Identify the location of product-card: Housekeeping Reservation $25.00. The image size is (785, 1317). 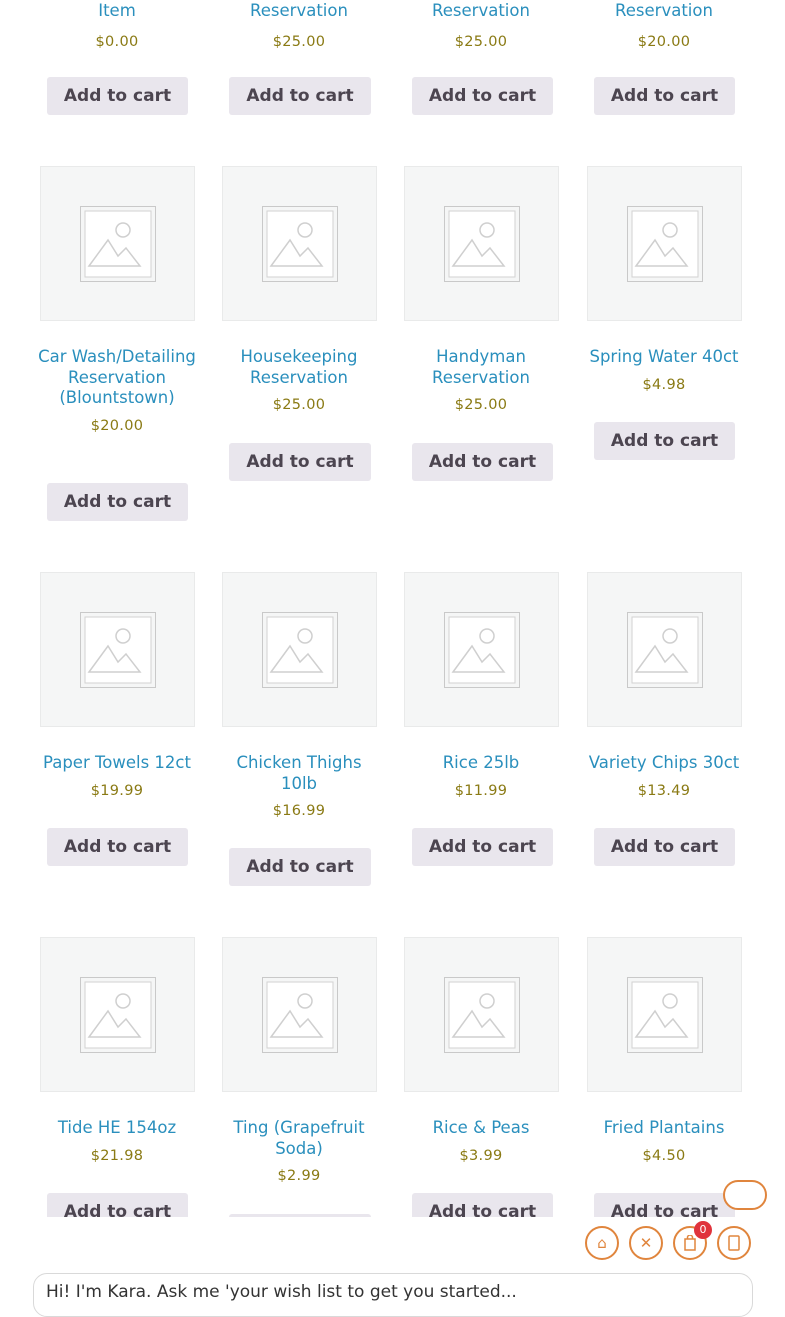
(299, 380).